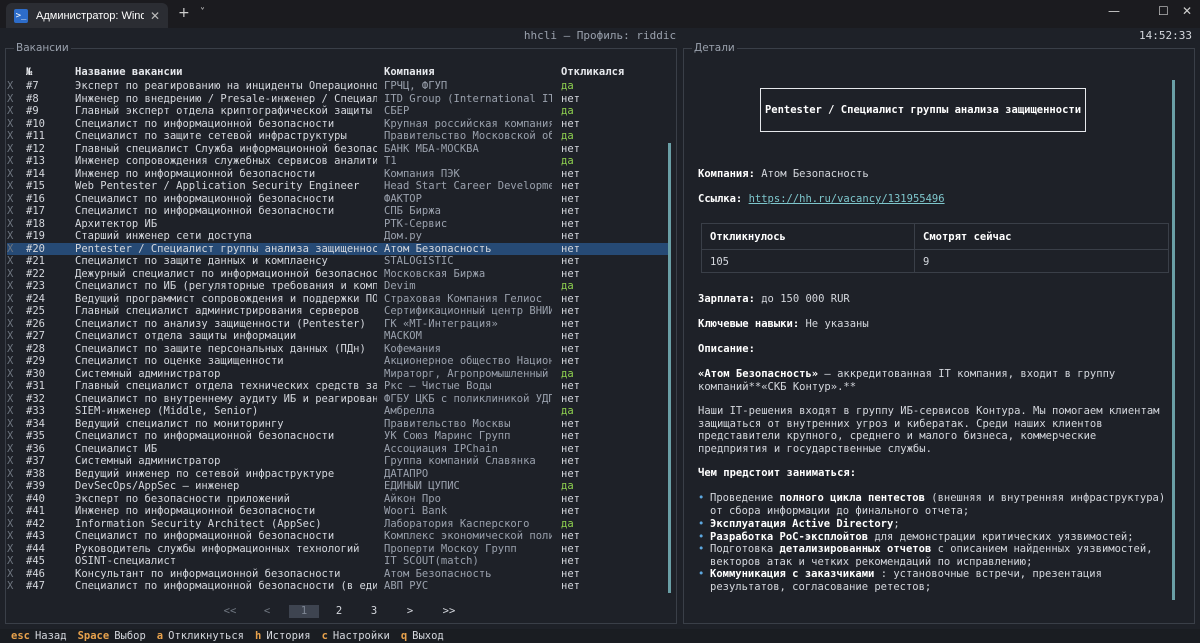 The height and width of the screenshot is (643, 1200). Describe the element at coordinates (596, 72) in the screenshot. I see `column-header-applied: Откликался` at that location.